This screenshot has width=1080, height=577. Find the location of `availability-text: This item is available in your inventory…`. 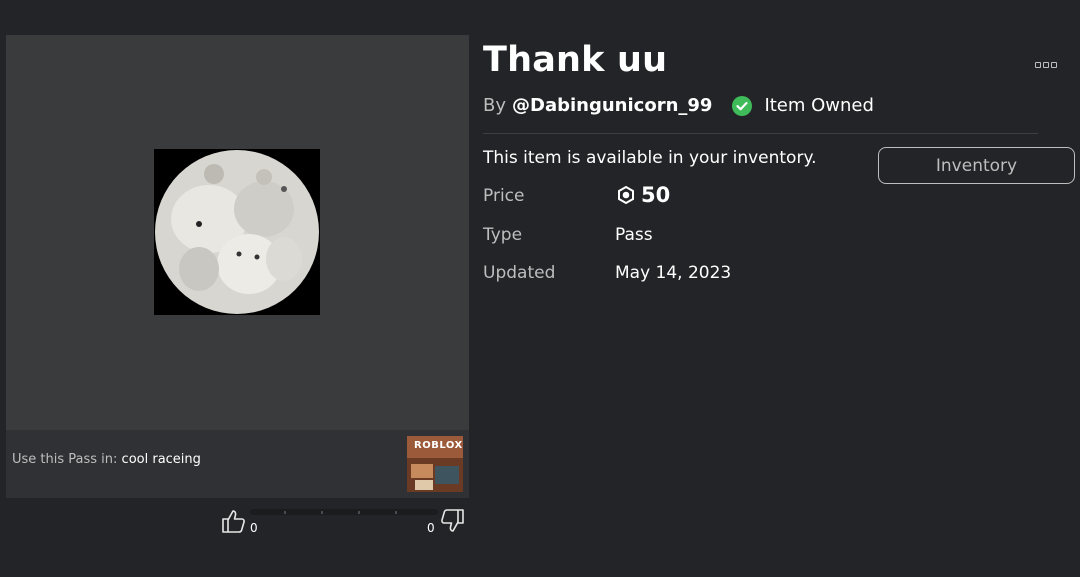

availability-text: This item is available in your inventory… is located at coordinates (650, 158).